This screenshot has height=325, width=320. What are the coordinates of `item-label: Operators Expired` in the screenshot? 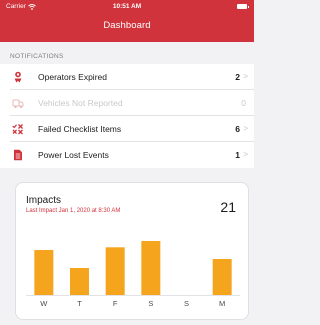 It's located at (72, 77).